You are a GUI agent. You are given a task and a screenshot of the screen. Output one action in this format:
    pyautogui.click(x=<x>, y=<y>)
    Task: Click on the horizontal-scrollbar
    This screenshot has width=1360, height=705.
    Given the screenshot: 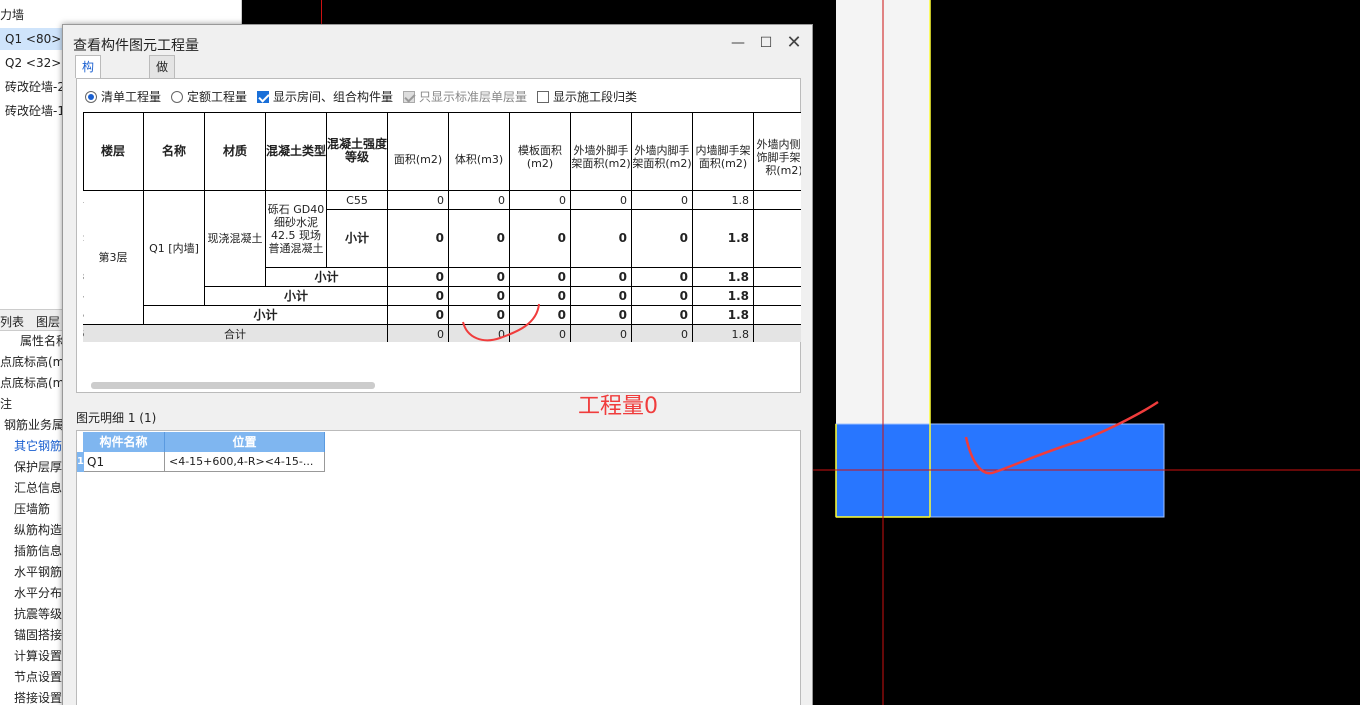 What is the action you would take?
    pyautogui.click(x=233, y=385)
    